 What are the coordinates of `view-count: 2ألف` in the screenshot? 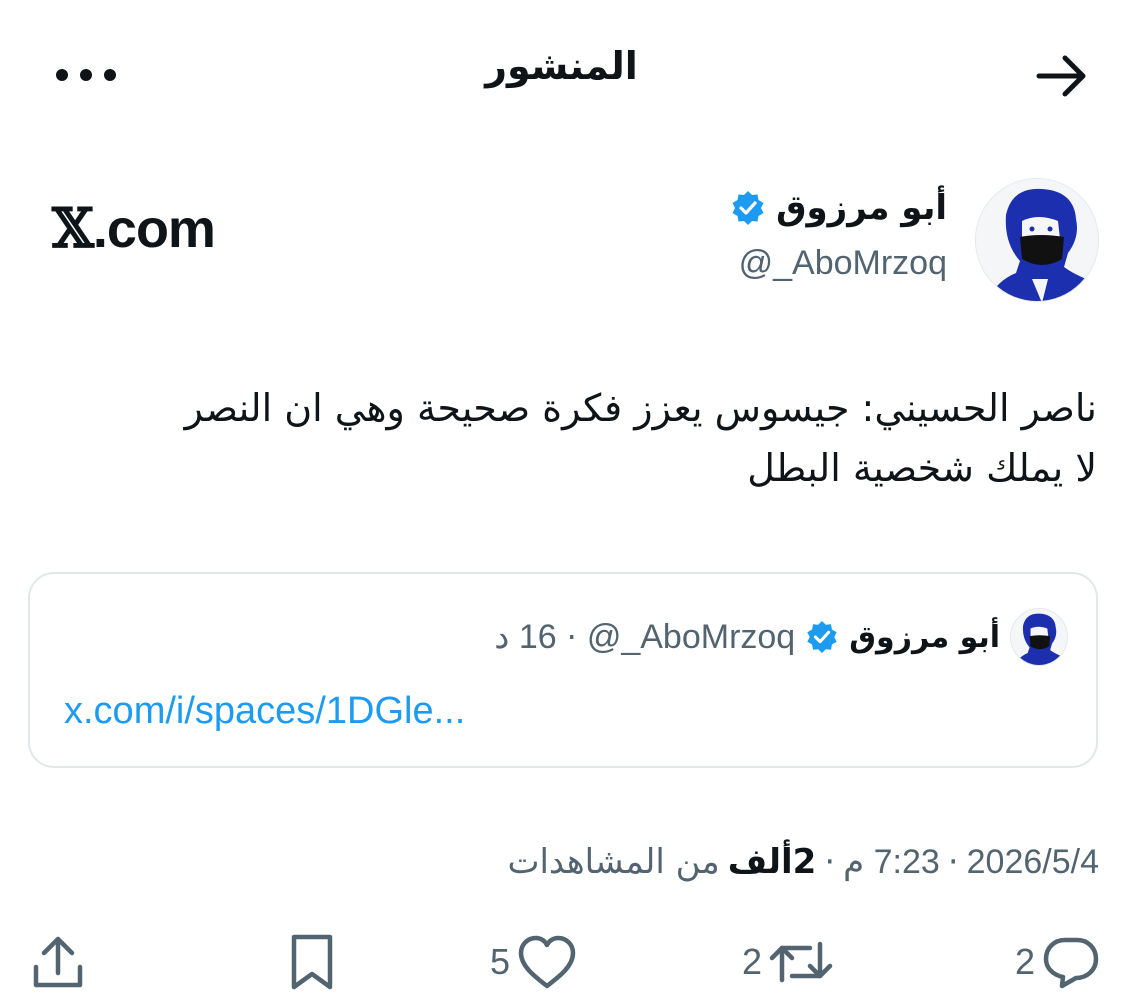 It's located at (772, 862).